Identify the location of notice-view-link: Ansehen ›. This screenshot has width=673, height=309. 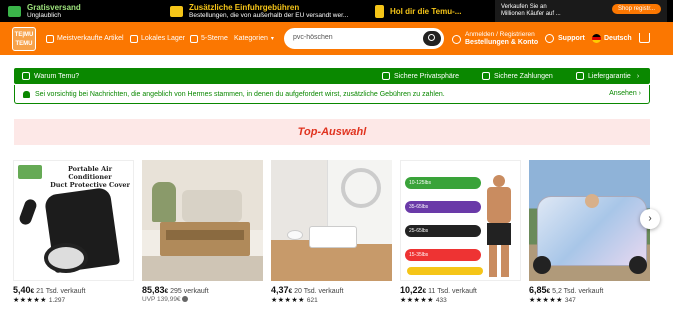
(625, 93).